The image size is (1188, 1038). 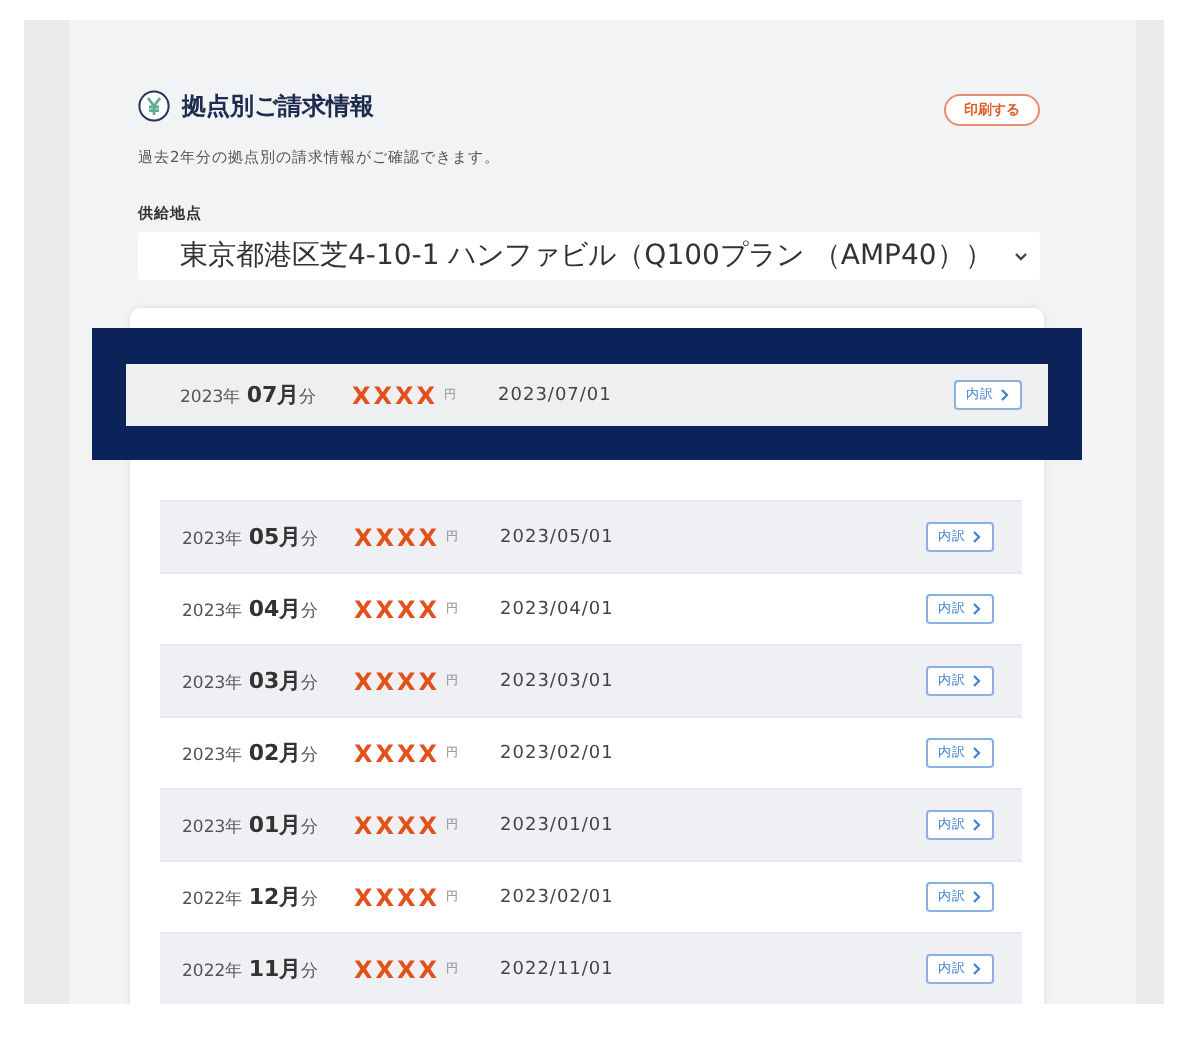 What do you see at coordinates (557, 537) in the screenshot?
I see `billing-date: 2023/05/01` at bounding box center [557, 537].